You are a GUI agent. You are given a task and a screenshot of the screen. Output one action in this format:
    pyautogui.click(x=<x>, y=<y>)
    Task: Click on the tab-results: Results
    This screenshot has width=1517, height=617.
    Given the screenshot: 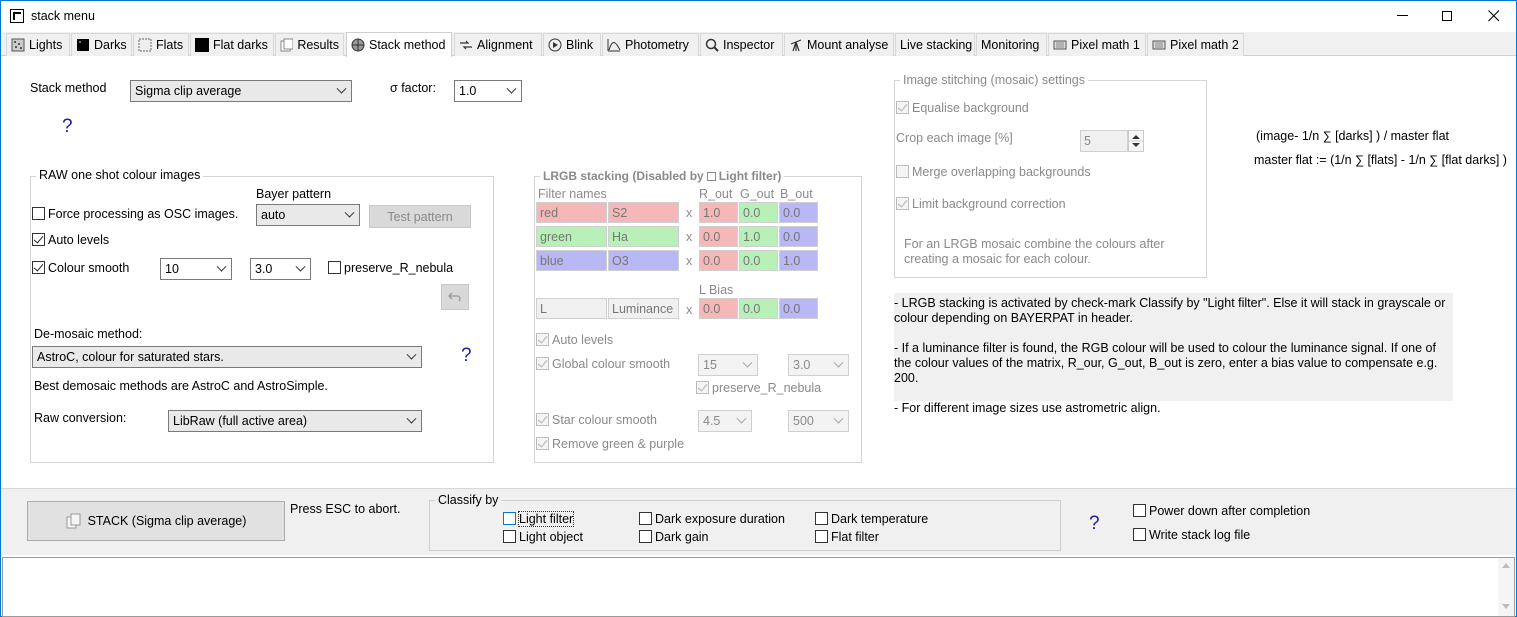 What is the action you would take?
    pyautogui.click(x=309, y=44)
    